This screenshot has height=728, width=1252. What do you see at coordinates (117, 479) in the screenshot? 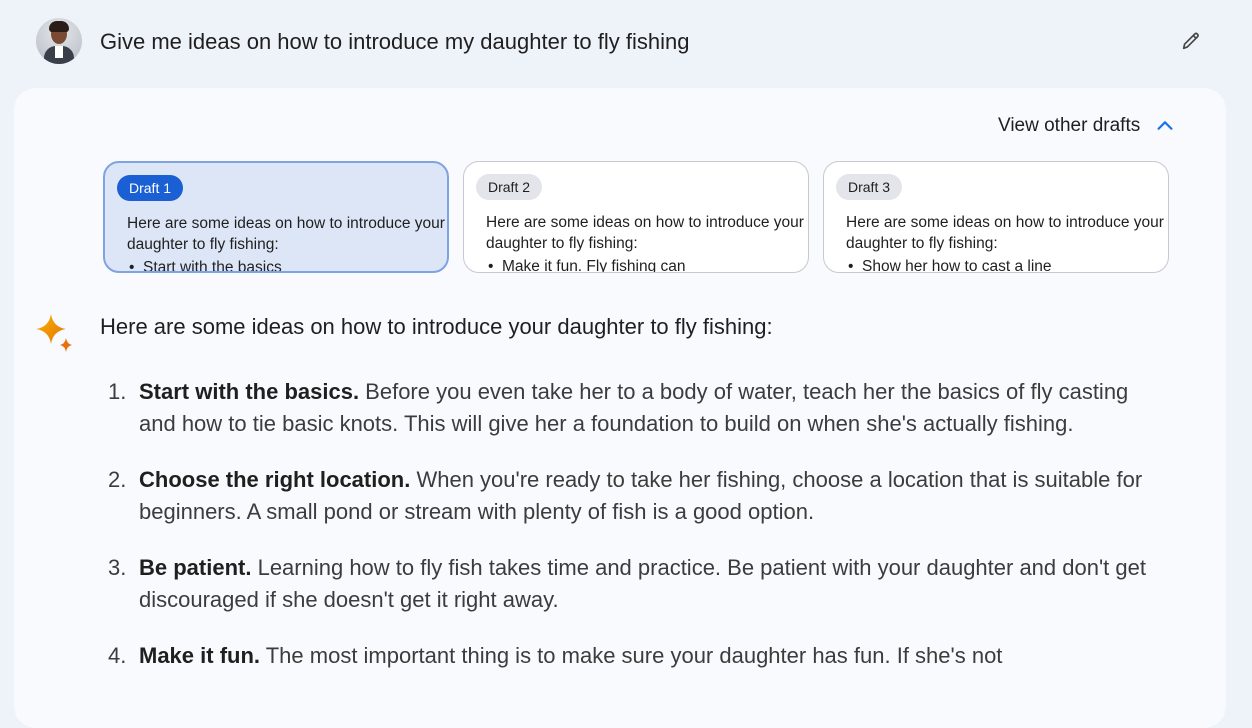
I see `list-item-number: 2.` at bounding box center [117, 479].